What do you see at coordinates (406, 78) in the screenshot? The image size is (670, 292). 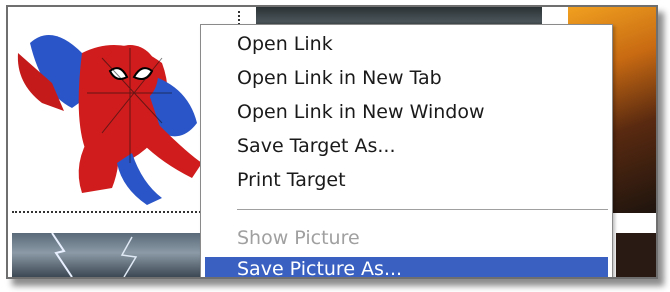 I see `menu-item-open-link-new-tab: Open Link in New Tab` at bounding box center [406, 78].